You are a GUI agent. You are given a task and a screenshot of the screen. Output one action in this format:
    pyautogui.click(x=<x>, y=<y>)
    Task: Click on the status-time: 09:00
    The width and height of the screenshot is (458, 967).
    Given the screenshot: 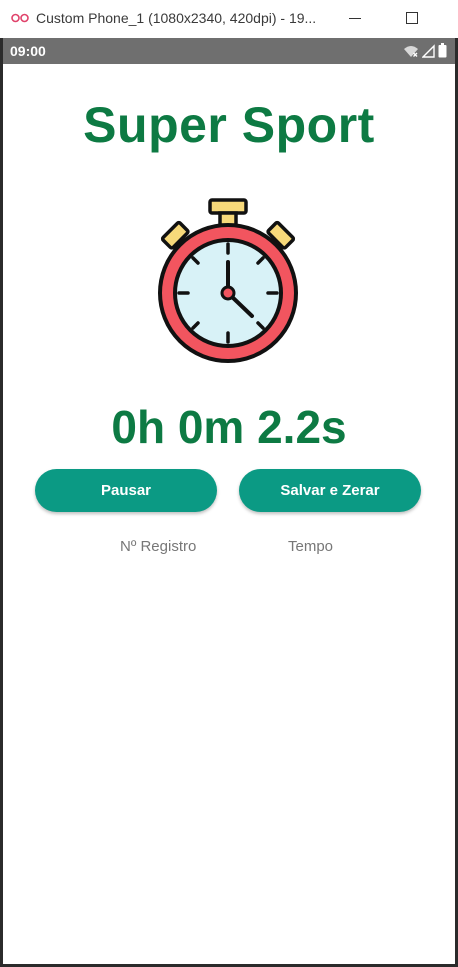 What is the action you would take?
    pyautogui.click(x=28, y=51)
    